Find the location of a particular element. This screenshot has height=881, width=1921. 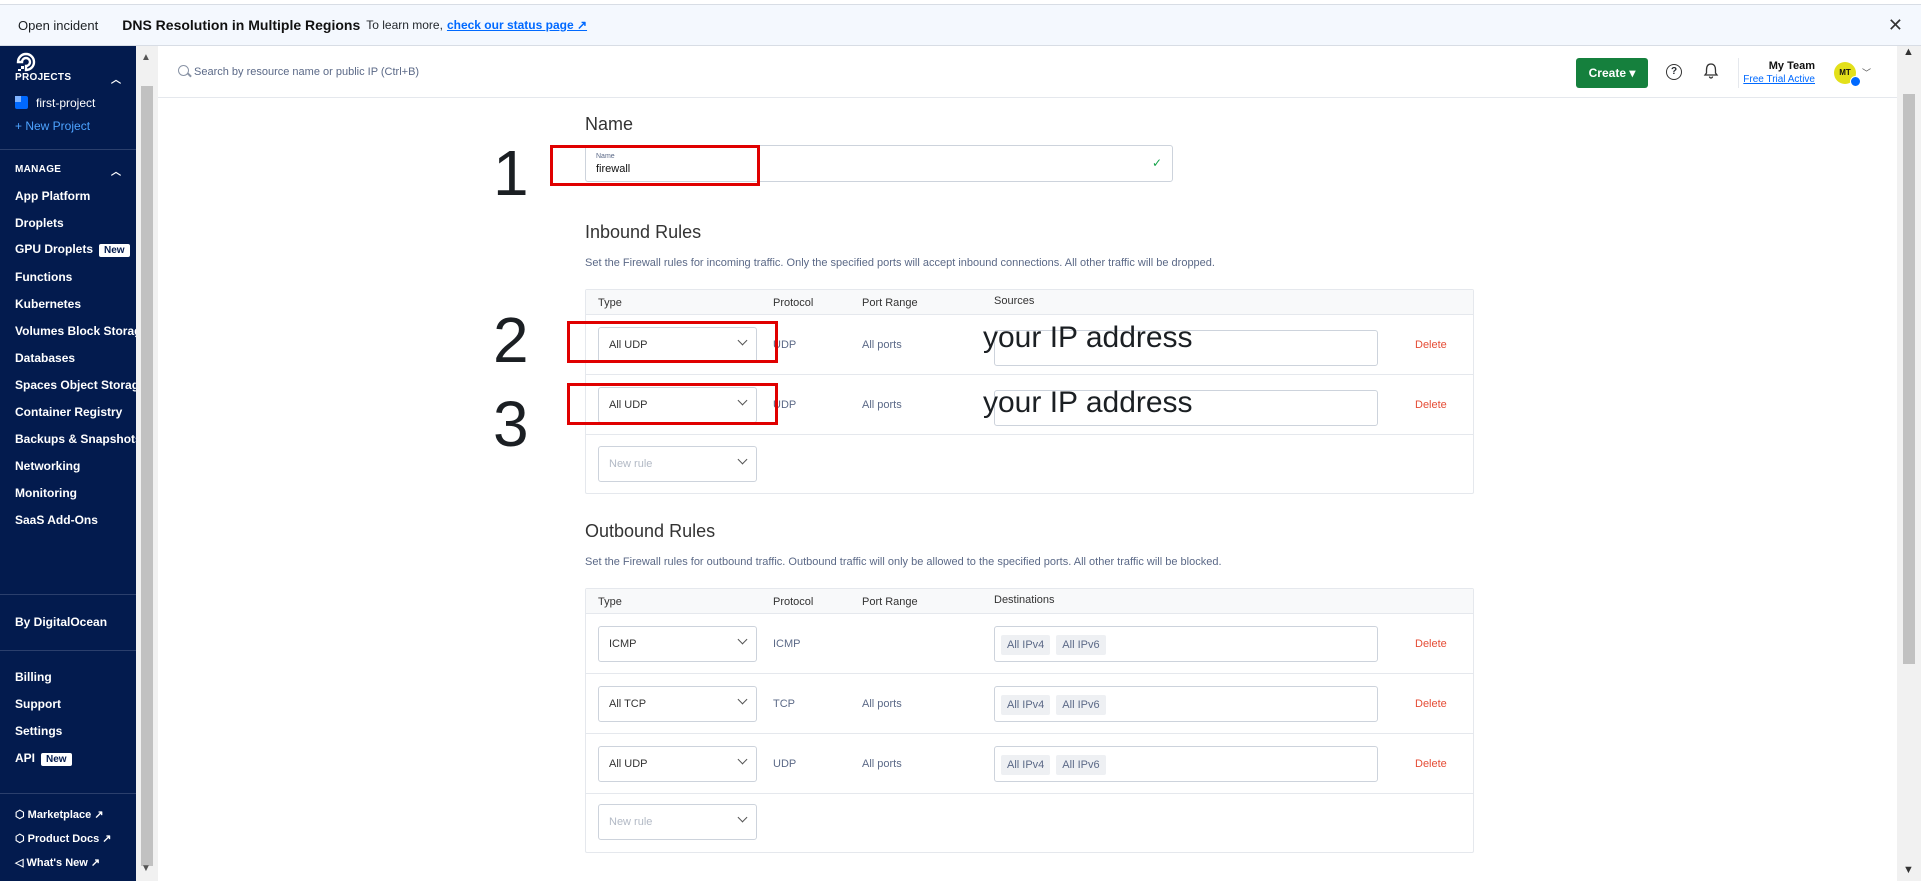

project-icon is located at coordinates (21, 102).